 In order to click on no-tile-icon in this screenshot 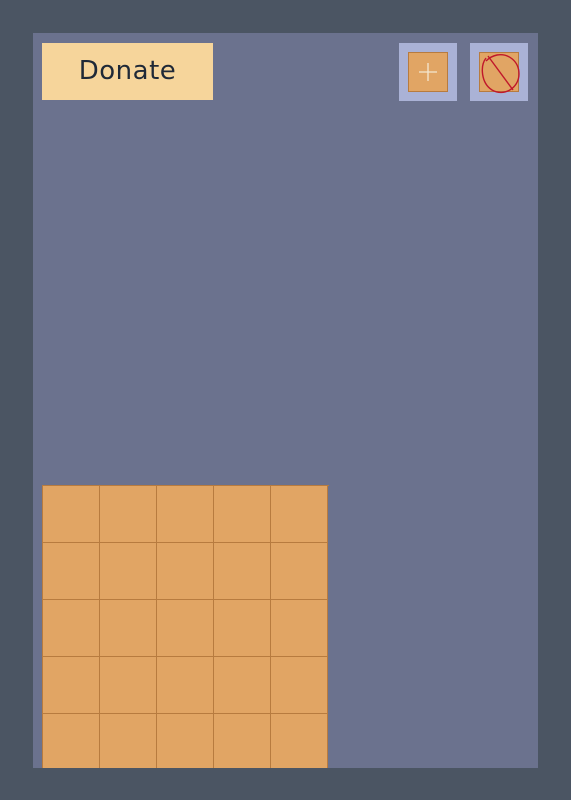, I will do `click(500, 74)`.